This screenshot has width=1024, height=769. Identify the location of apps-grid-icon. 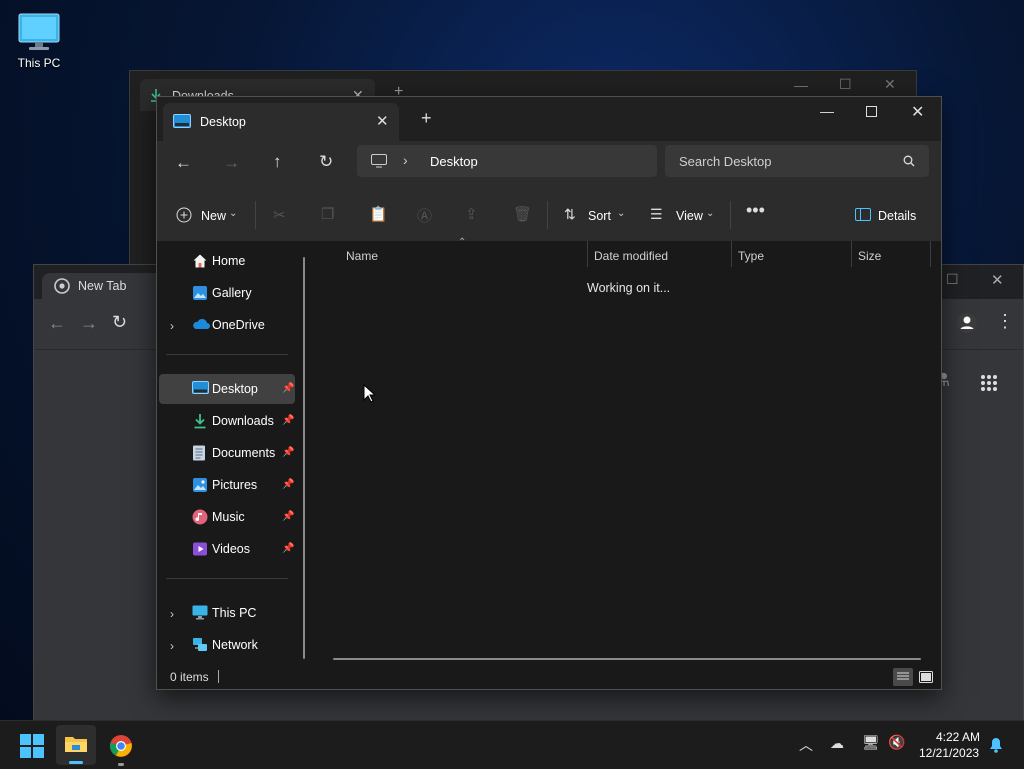
(989, 383).